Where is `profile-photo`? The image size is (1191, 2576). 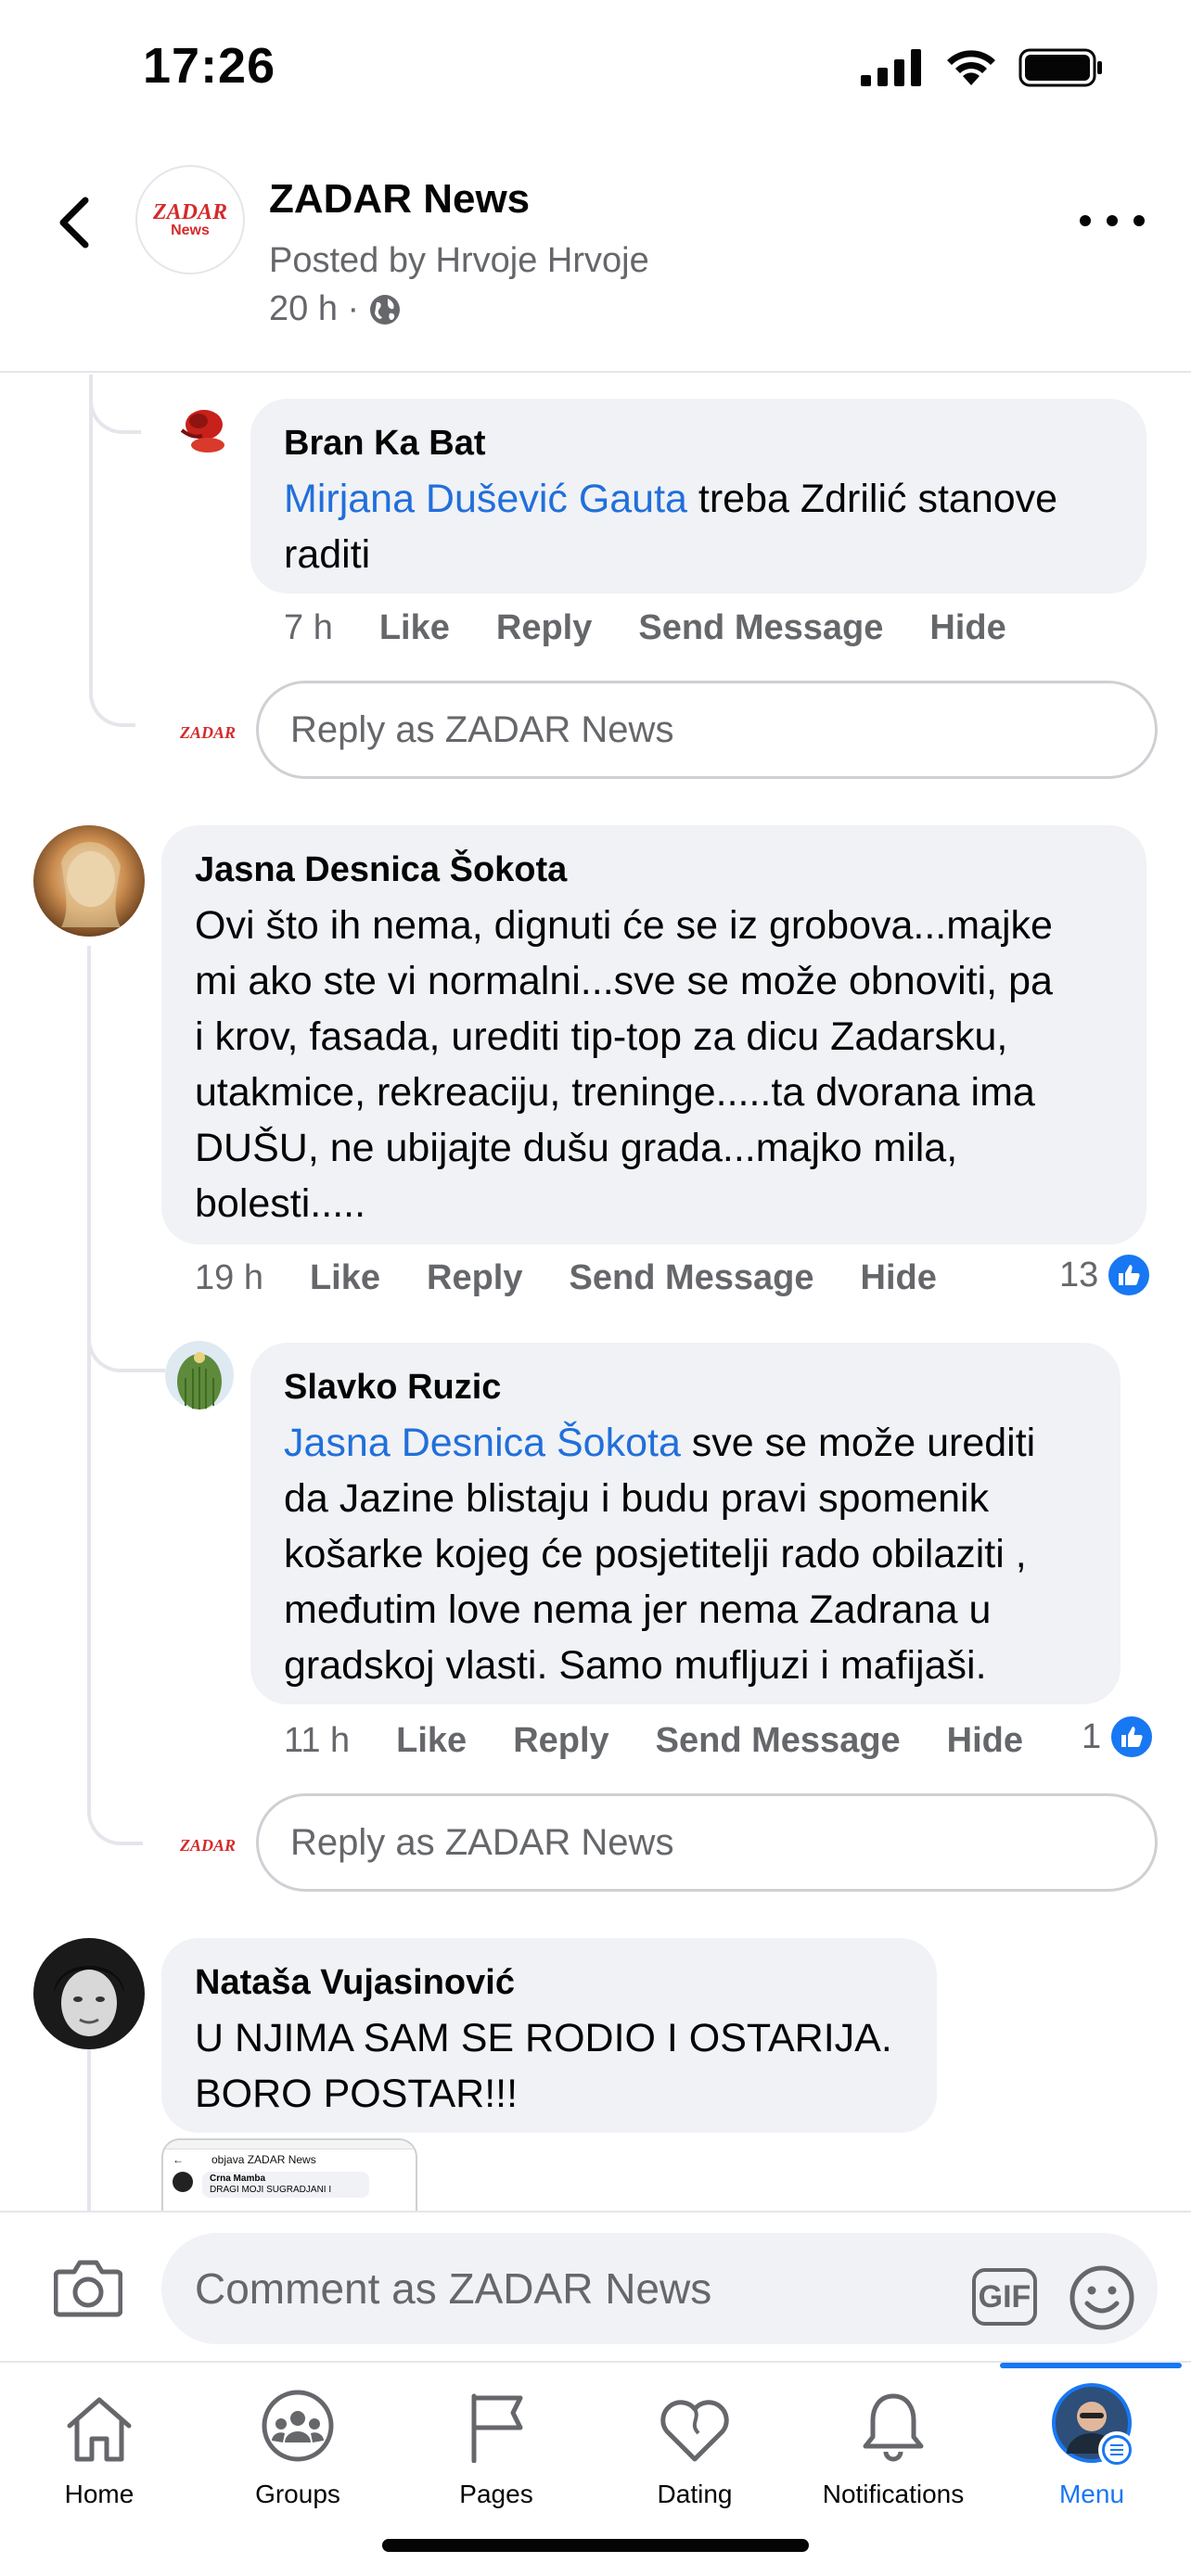
profile-photo is located at coordinates (89, 881).